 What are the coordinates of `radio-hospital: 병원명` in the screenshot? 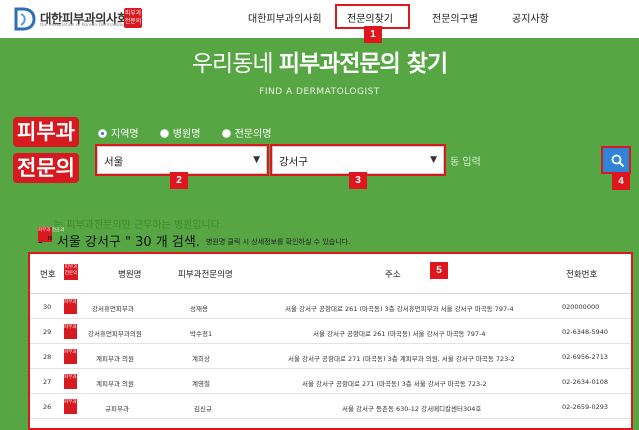 It's located at (180, 132).